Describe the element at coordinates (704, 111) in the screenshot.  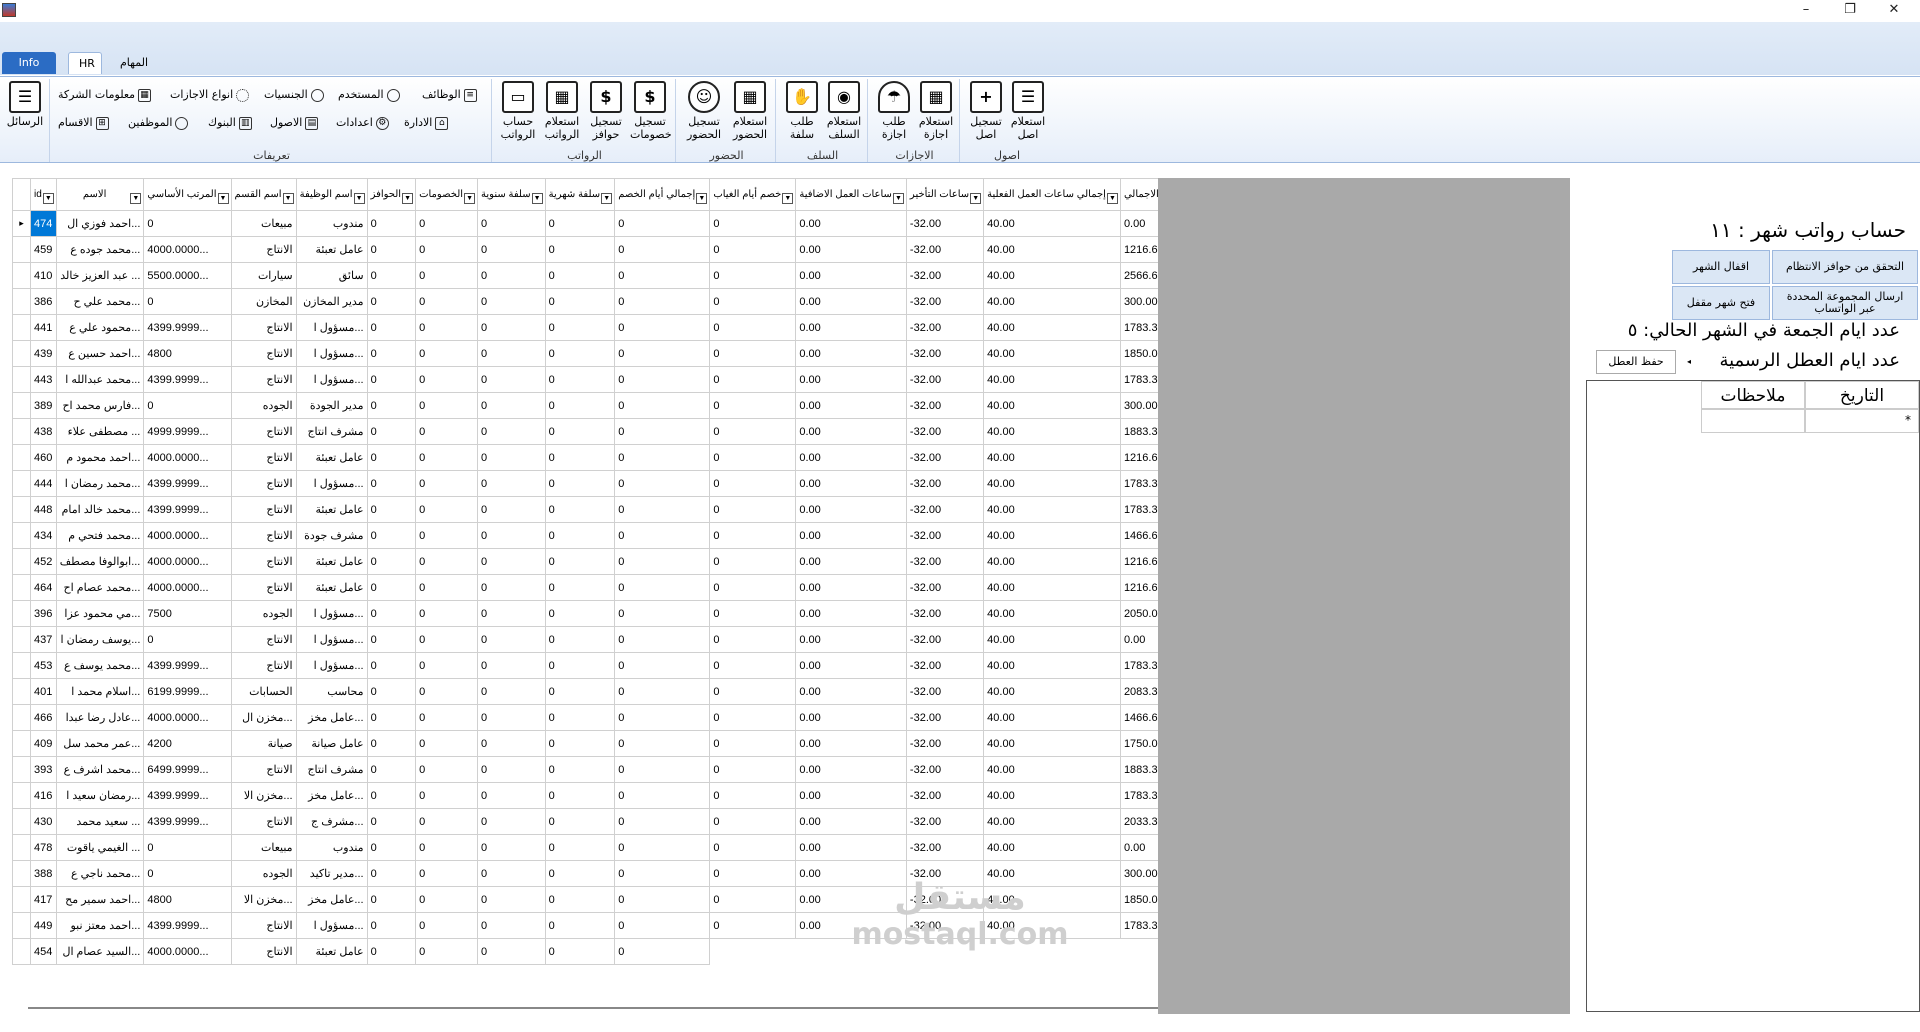
I see `record-attendance-button: ☺ تسجيل الحضور` at that location.